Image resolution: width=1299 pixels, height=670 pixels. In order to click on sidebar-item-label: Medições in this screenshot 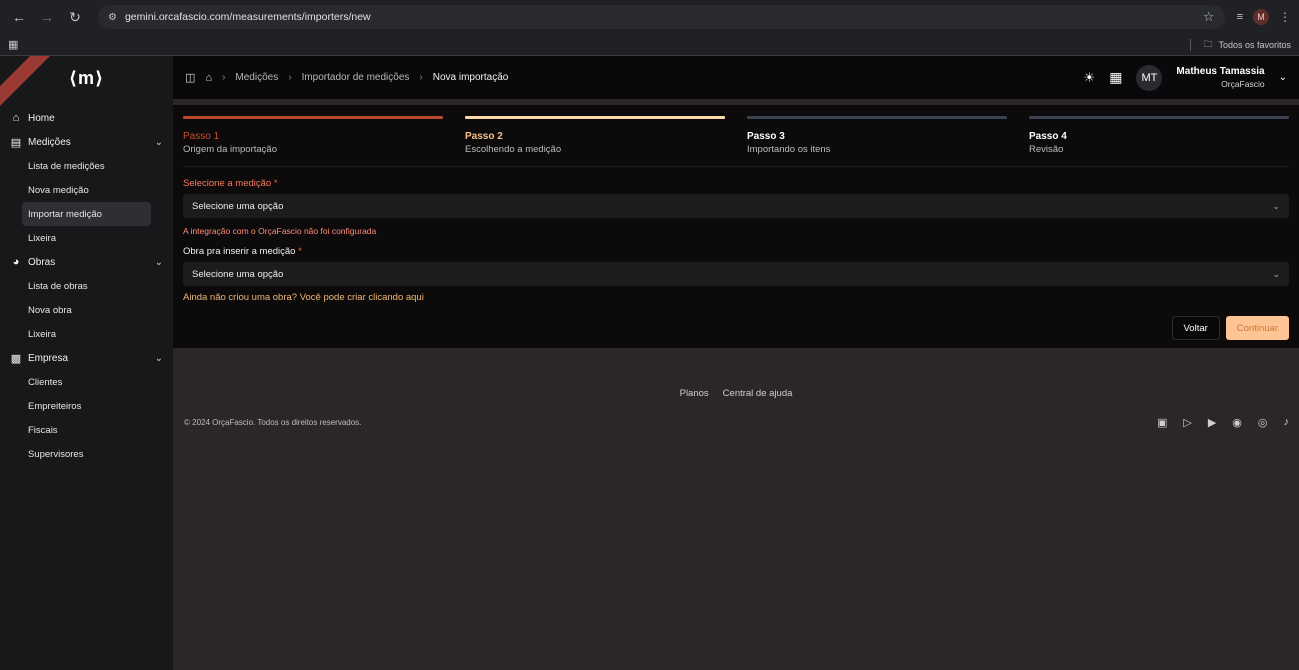, I will do `click(49, 142)`.